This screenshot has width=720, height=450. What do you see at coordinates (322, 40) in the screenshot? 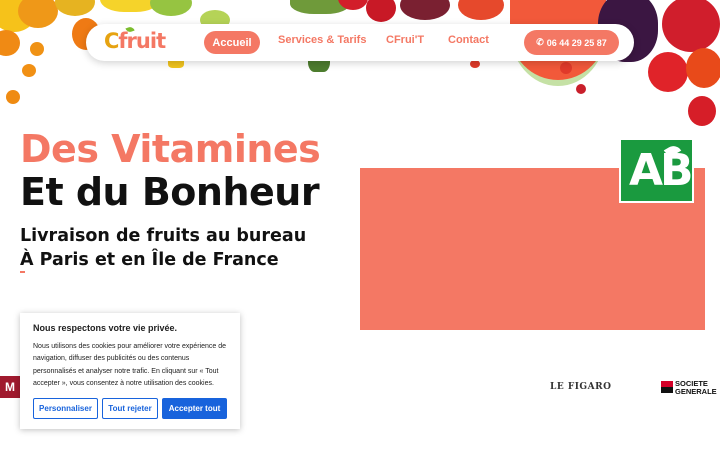
I see `nav-link-services-tarifs: Services & Tarifs` at bounding box center [322, 40].